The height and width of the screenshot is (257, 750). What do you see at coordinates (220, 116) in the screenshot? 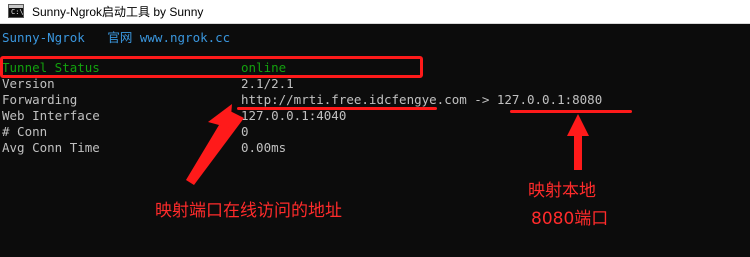
I see `arrow-head-to-public-url` at bounding box center [220, 116].